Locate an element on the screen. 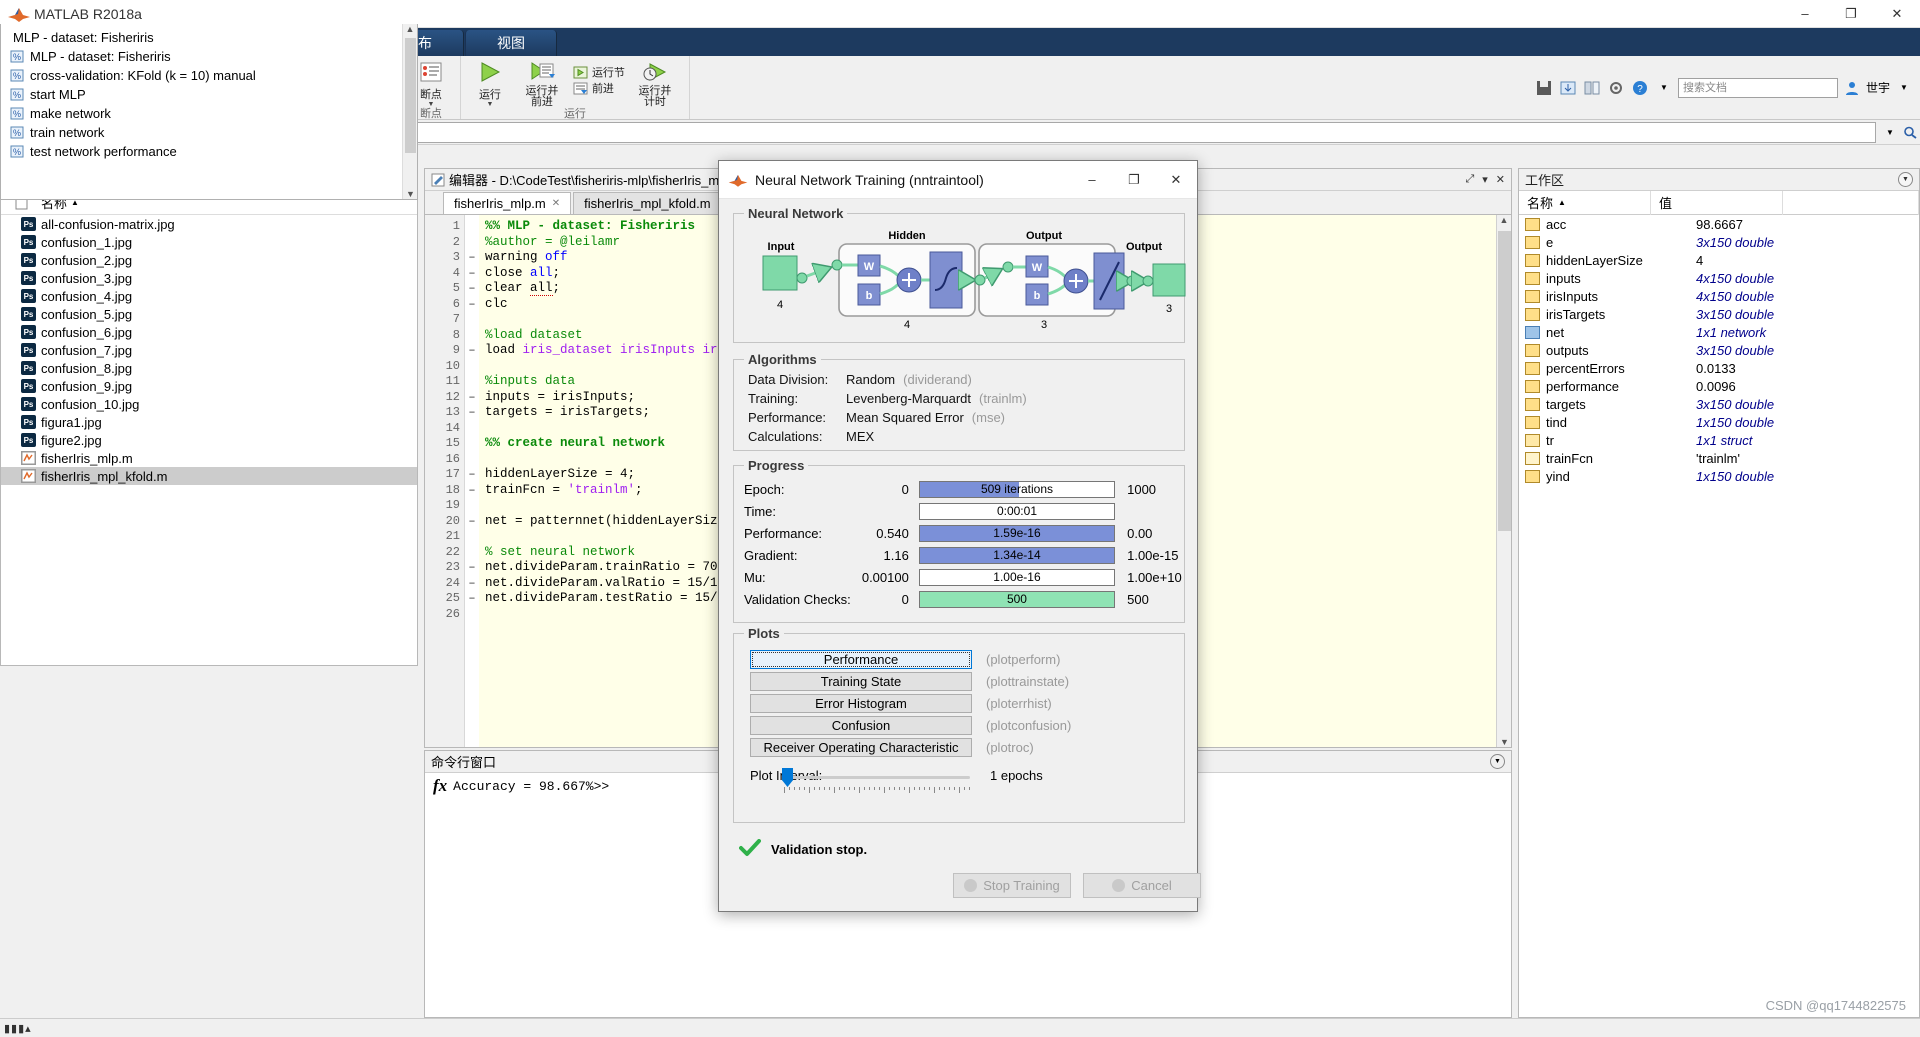 The image size is (1920, 1037). details-scrollbar: ▲ ▼ is located at coordinates (409, 111).